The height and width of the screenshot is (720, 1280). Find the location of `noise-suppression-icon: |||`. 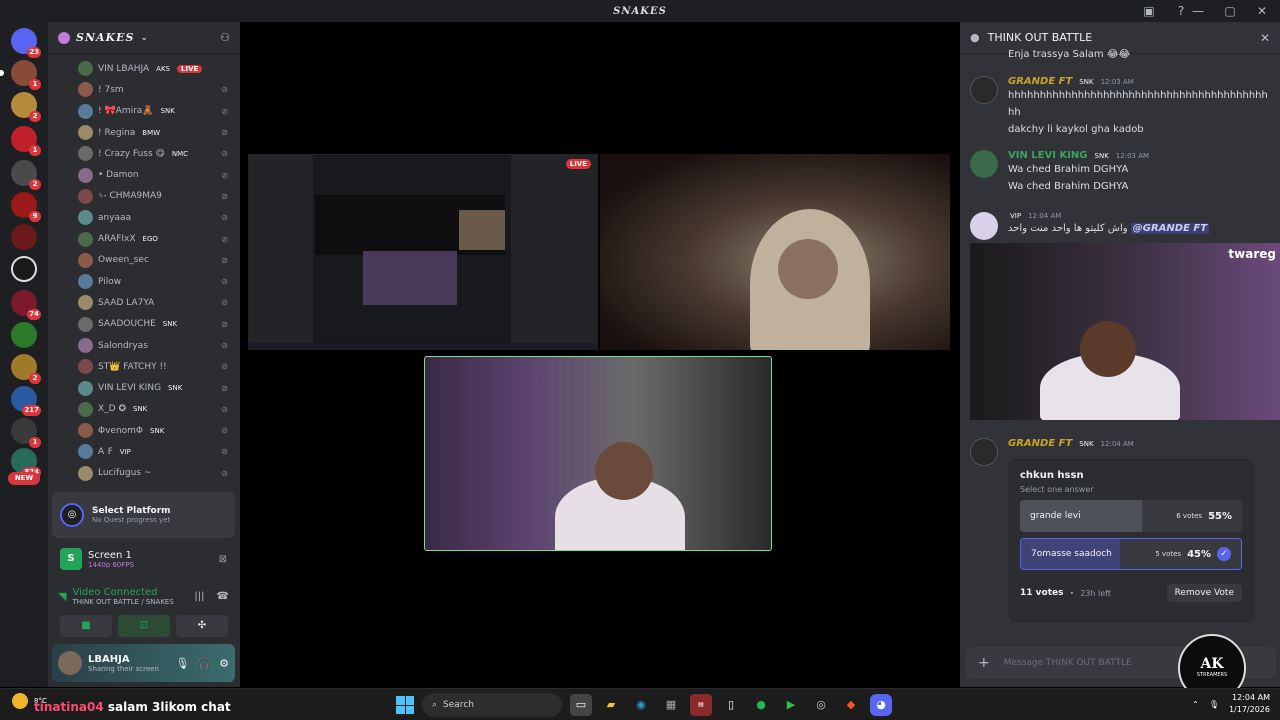

noise-suppression-icon: ||| is located at coordinates (199, 596).